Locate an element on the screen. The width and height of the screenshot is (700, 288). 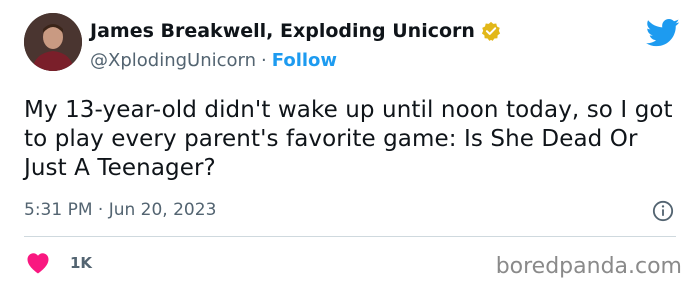
watermark: boredpanda.com is located at coordinates (588, 266).